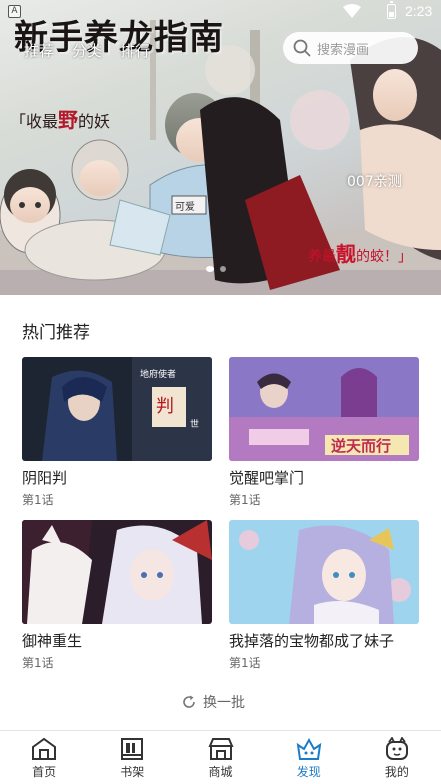  What do you see at coordinates (396, 748) in the screenshot?
I see `profile-icon` at bounding box center [396, 748].